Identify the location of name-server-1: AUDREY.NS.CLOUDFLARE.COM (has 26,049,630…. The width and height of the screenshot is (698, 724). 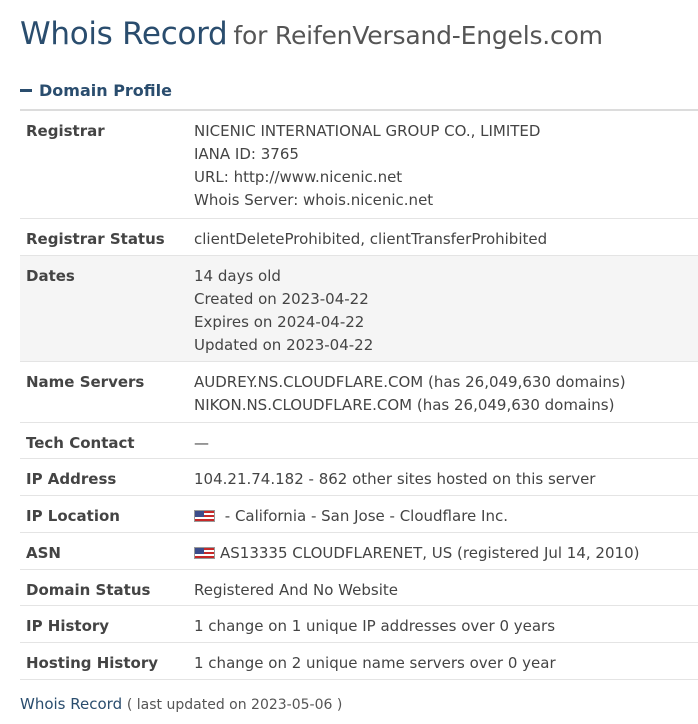
(410, 382).